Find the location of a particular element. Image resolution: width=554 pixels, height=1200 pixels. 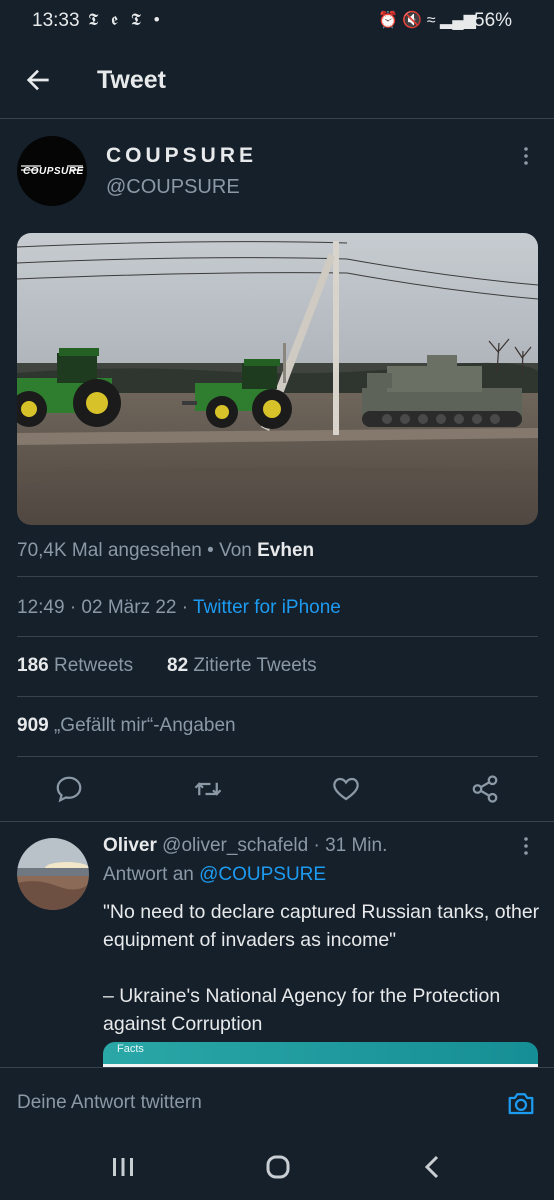

views-line: 70,4K Mal angesehen • Von Evhen is located at coordinates (165, 551).